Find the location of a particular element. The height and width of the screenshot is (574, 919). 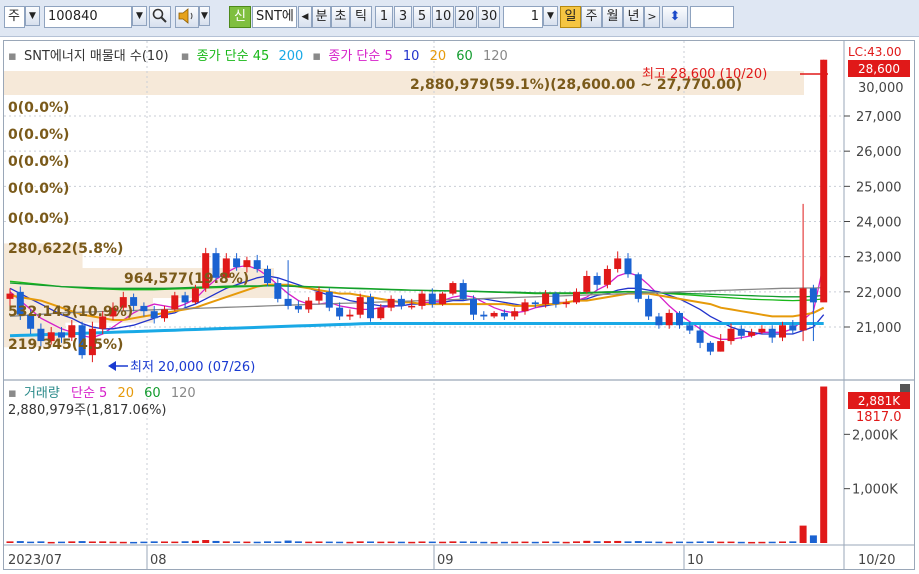

legend-ma20: 20 is located at coordinates (438, 56).